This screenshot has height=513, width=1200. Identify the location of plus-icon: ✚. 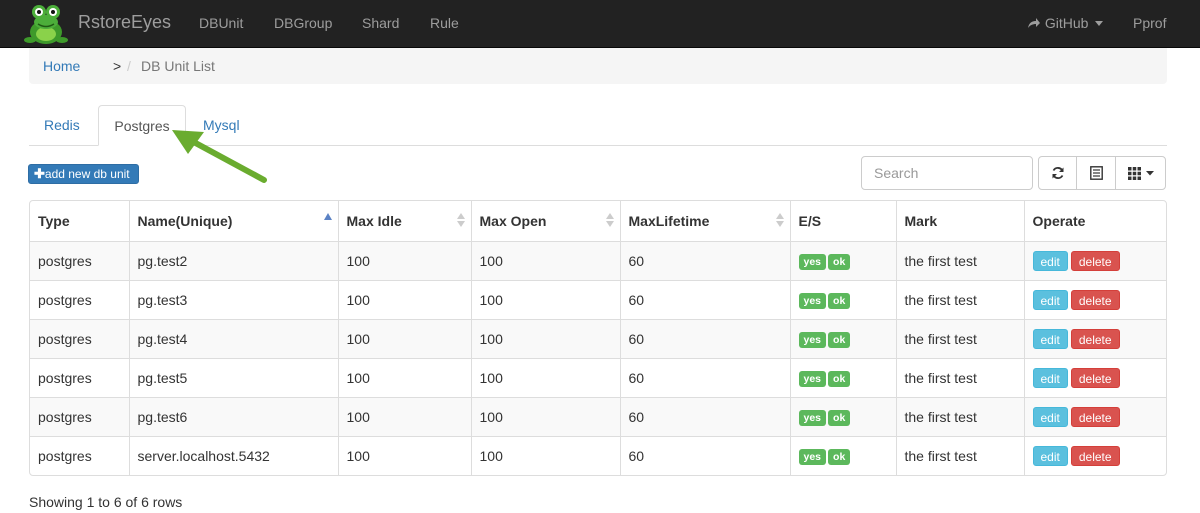
(39, 173).